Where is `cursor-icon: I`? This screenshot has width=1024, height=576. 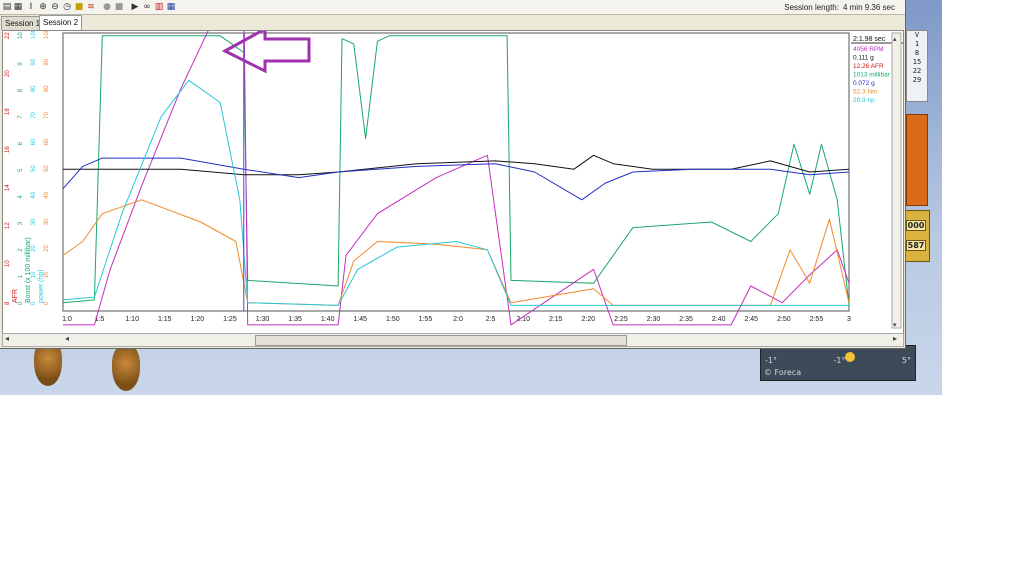 cursor-icon: I is located at coordinates (31, 7).